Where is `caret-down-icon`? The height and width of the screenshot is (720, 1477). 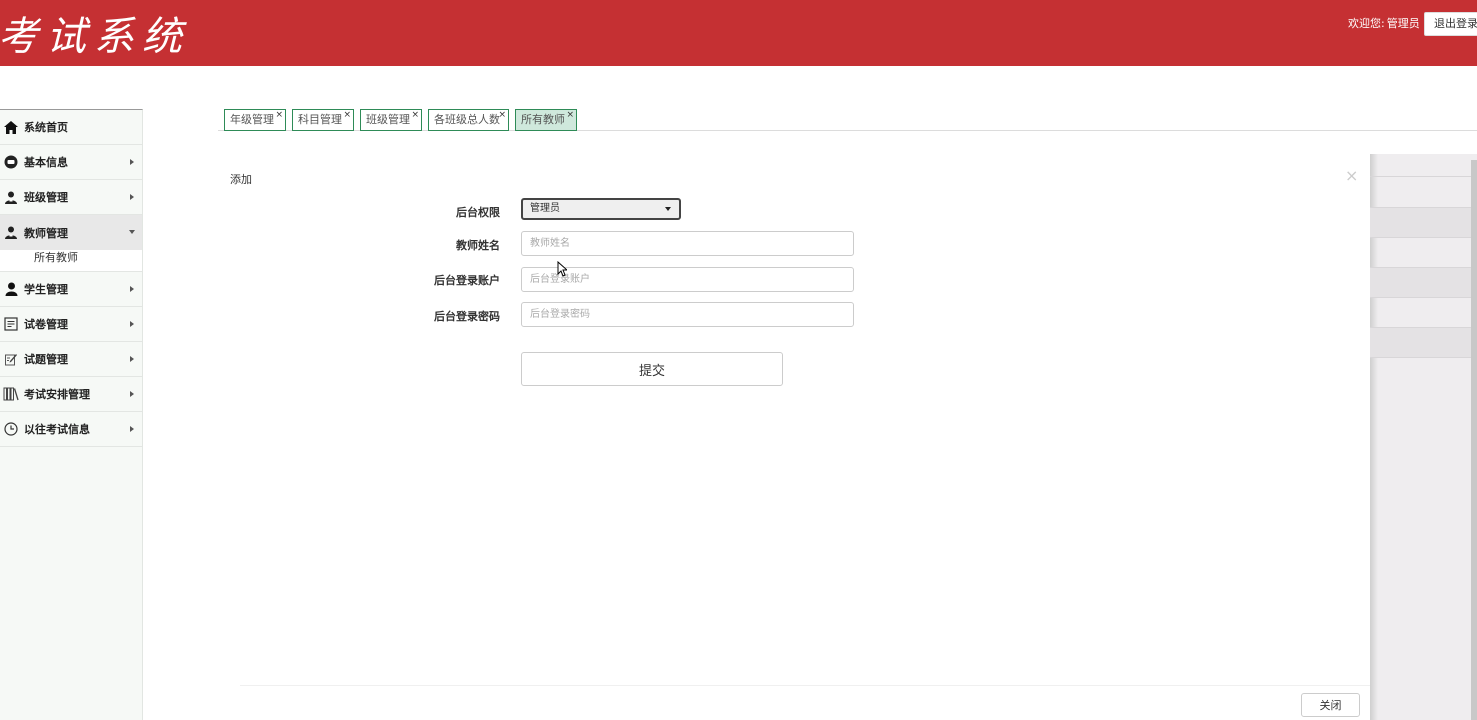
caret-down-icon is located at coordinates (668, 209).